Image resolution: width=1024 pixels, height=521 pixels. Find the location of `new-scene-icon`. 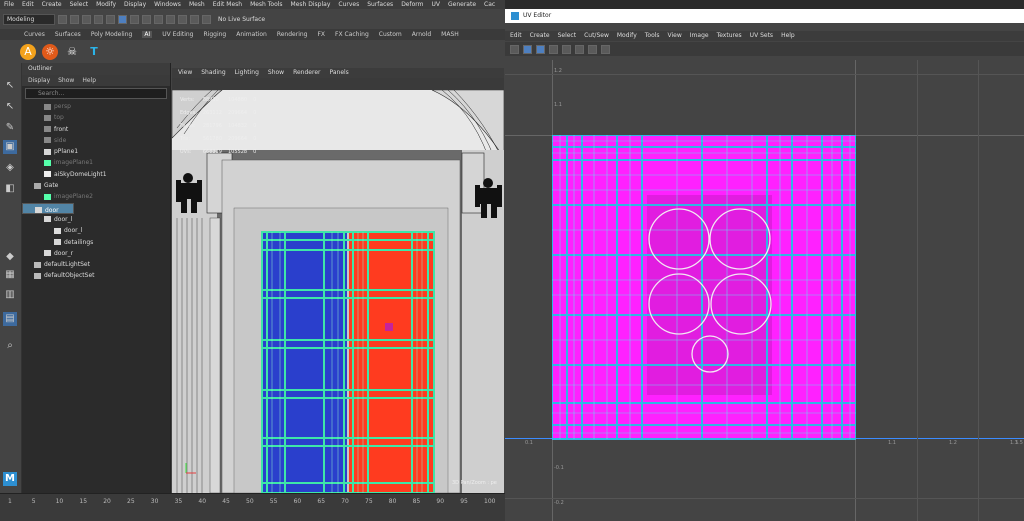

new-scene-icon is located at coordinates (62, 19).